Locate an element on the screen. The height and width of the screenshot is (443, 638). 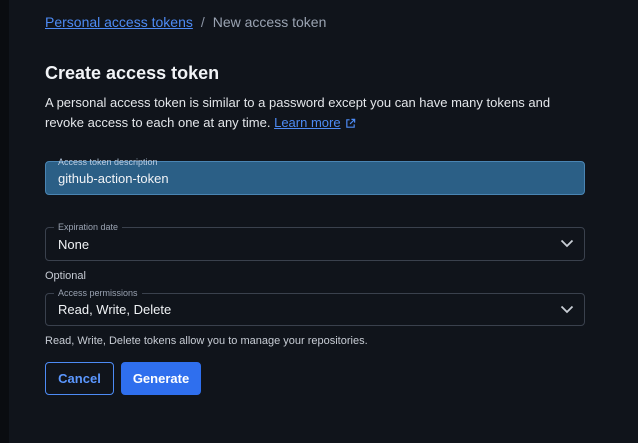
breadcrumb-current: New access token is located at coordinates (269, 22).